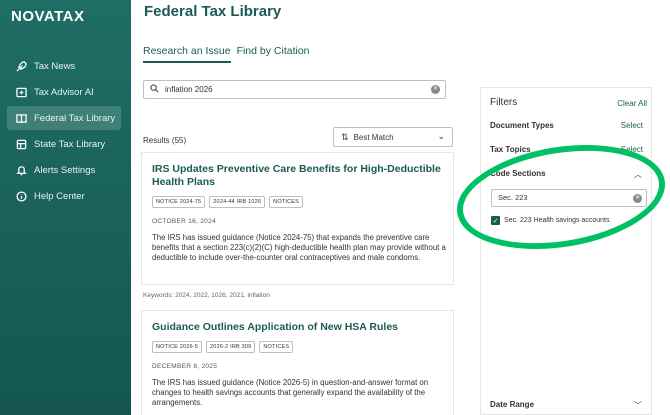 Image resolution: width=670 pixels, height=415 pixels. Describe the element at coordinates (495, 220) in the screenshot. I see `checkbox-checked: ✓` at that location.